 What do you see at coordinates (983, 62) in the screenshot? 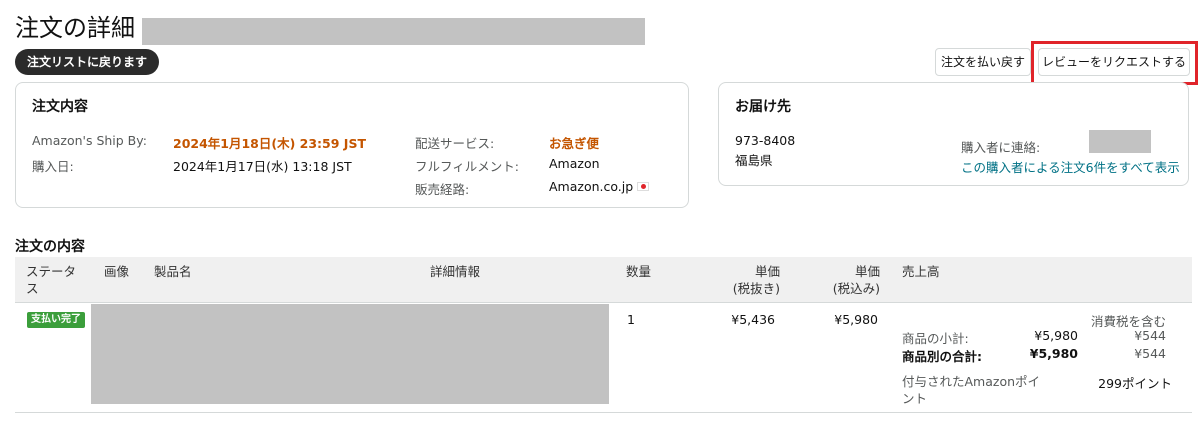
I see `refund-order-button: 注文を払い戻す` at bounding box center [983, 62].